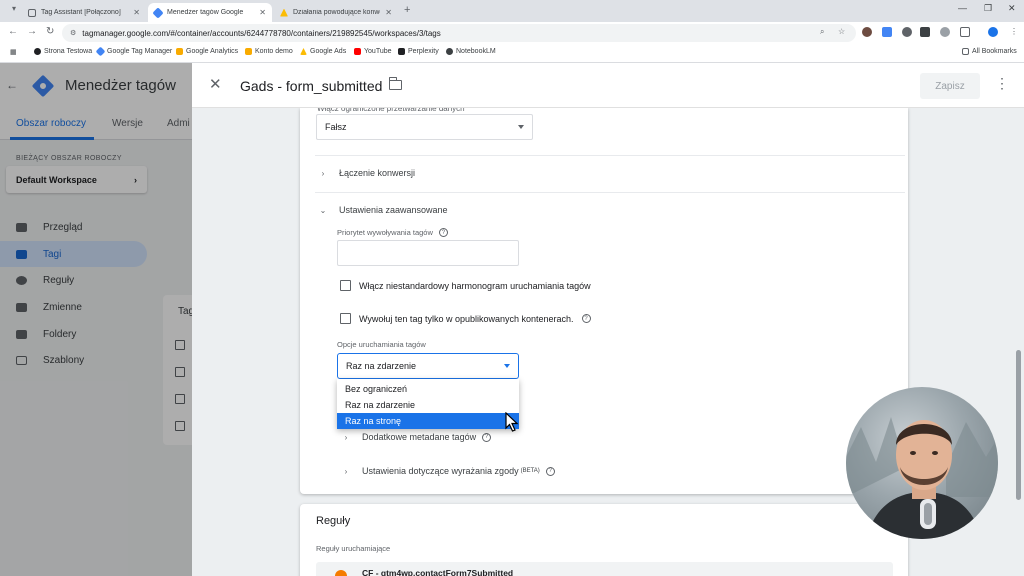  What do you see at coordinates (311, 86) in the screenshot?
I see `tag-name-title: Gads - form_submitted` at bounding box center [311, 86].